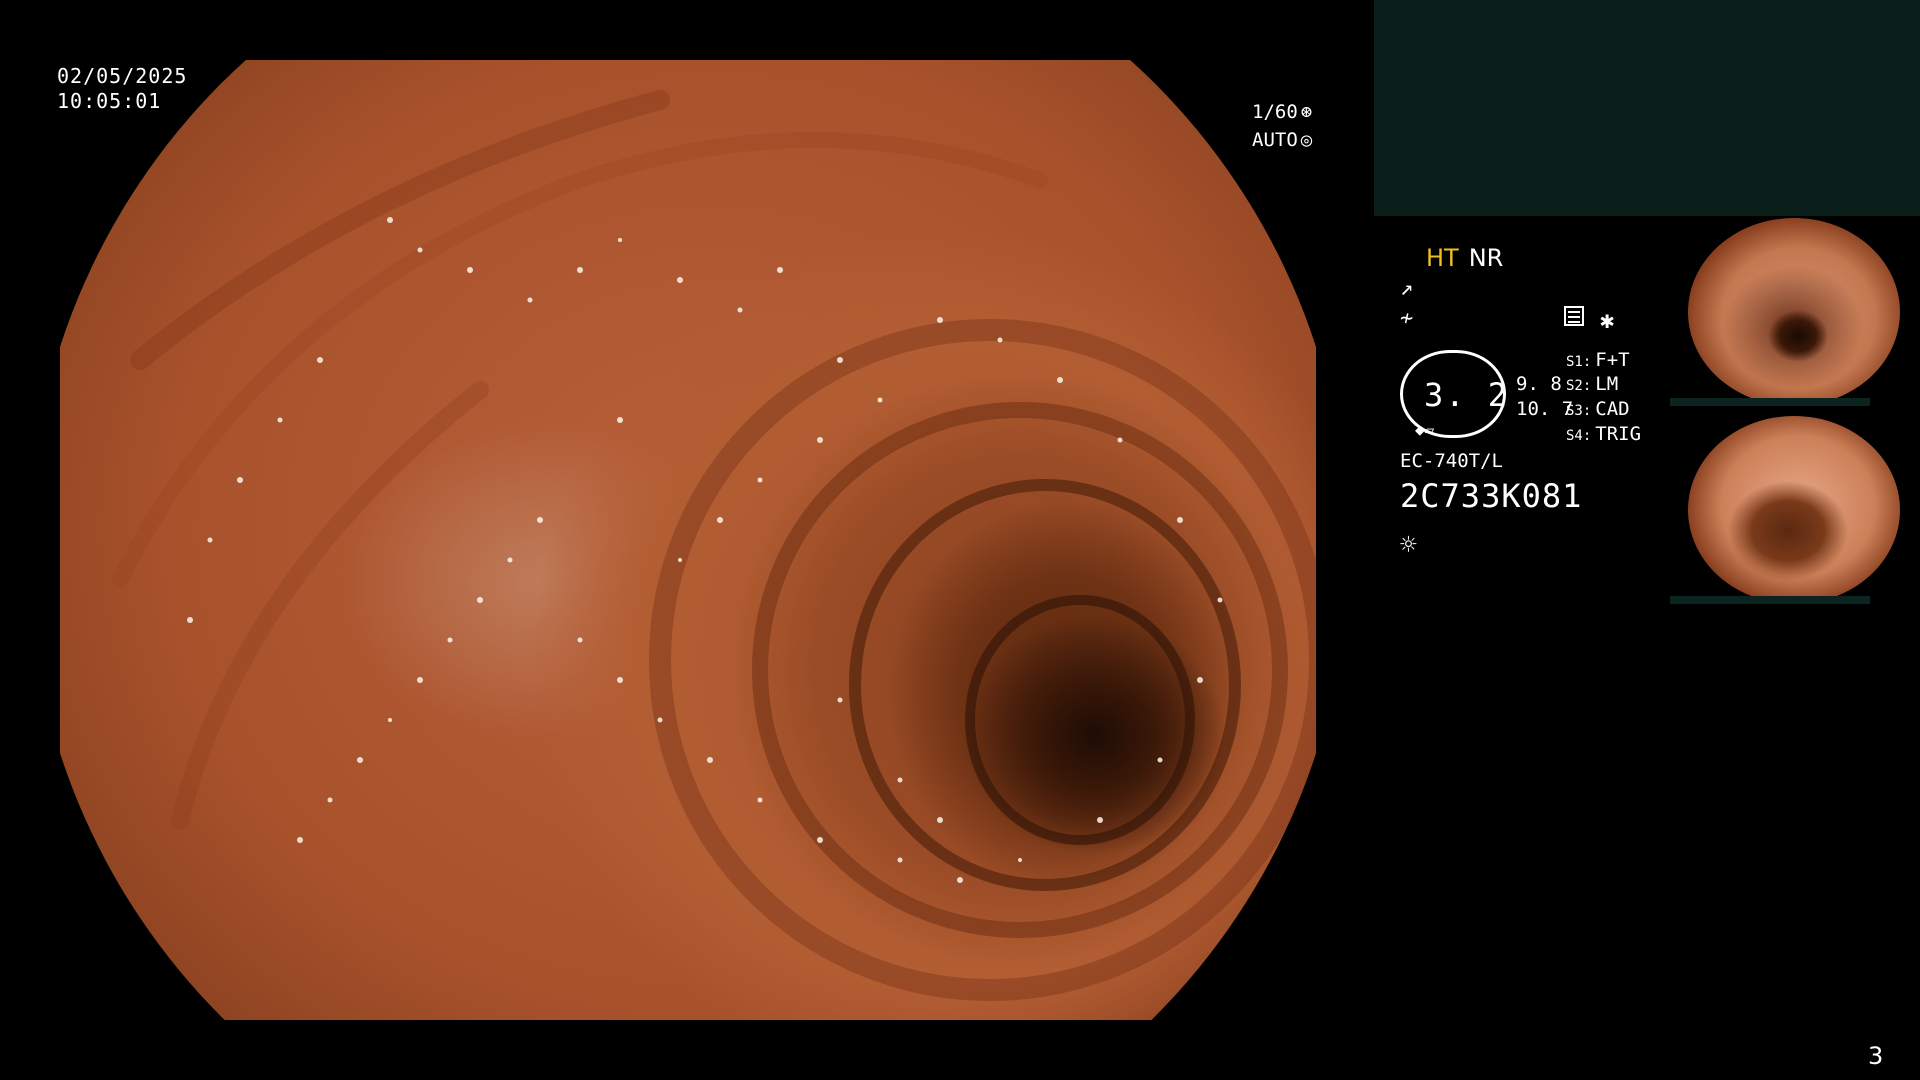 The height and width of the screenshot is (1080, 1920). What do you see at coordinates (1607, 384) in the screenshot?
I see `switch-value: LM` at bounding box center [1607, 384].